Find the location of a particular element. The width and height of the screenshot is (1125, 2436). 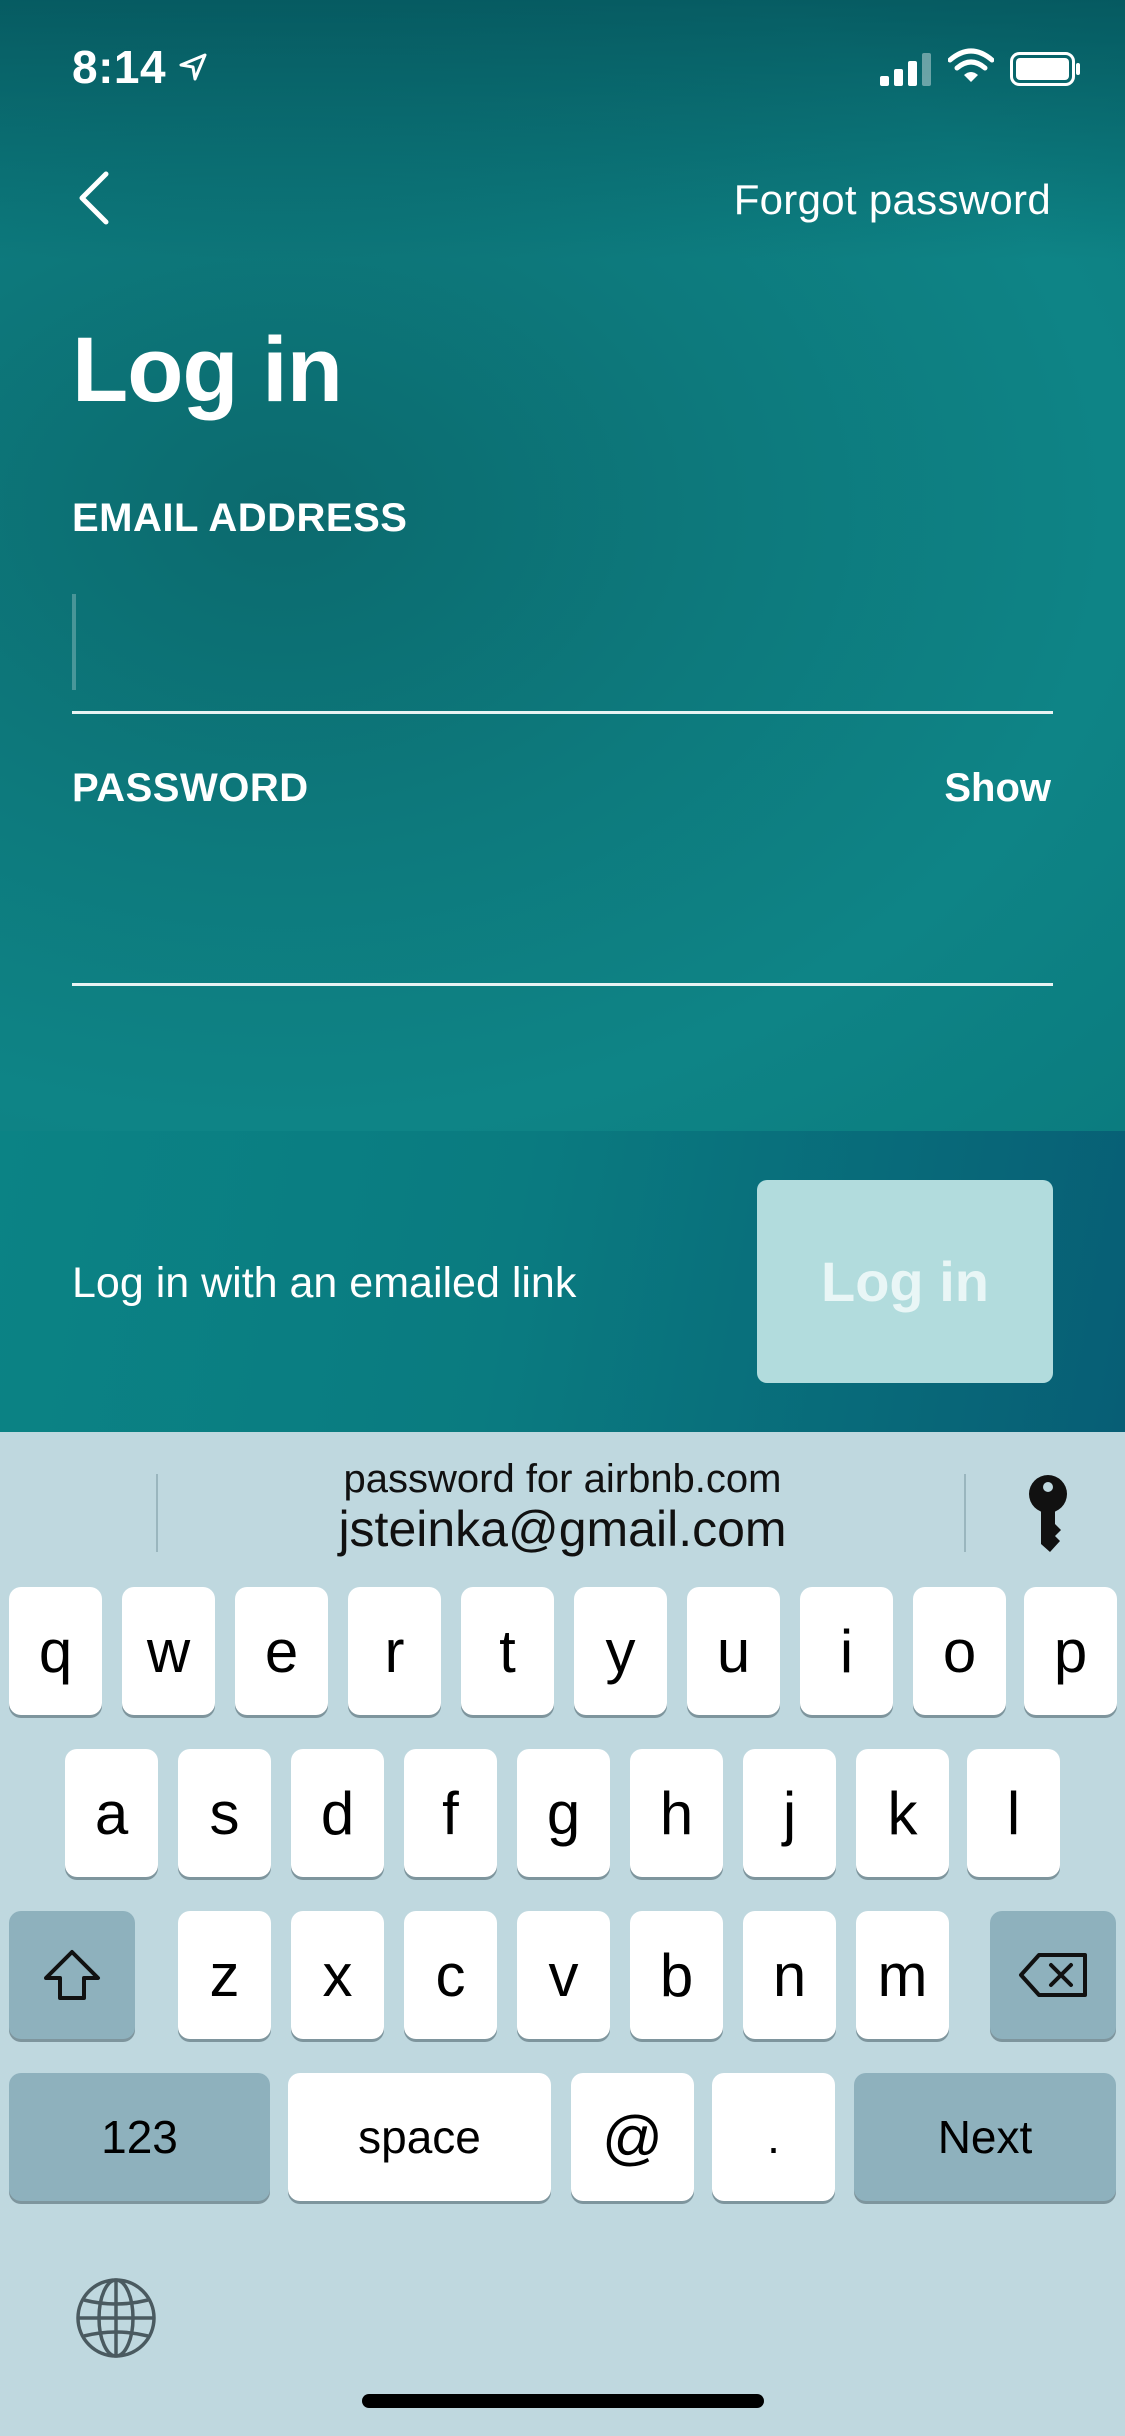

key-u: u is located at coordinates (733, 1651).